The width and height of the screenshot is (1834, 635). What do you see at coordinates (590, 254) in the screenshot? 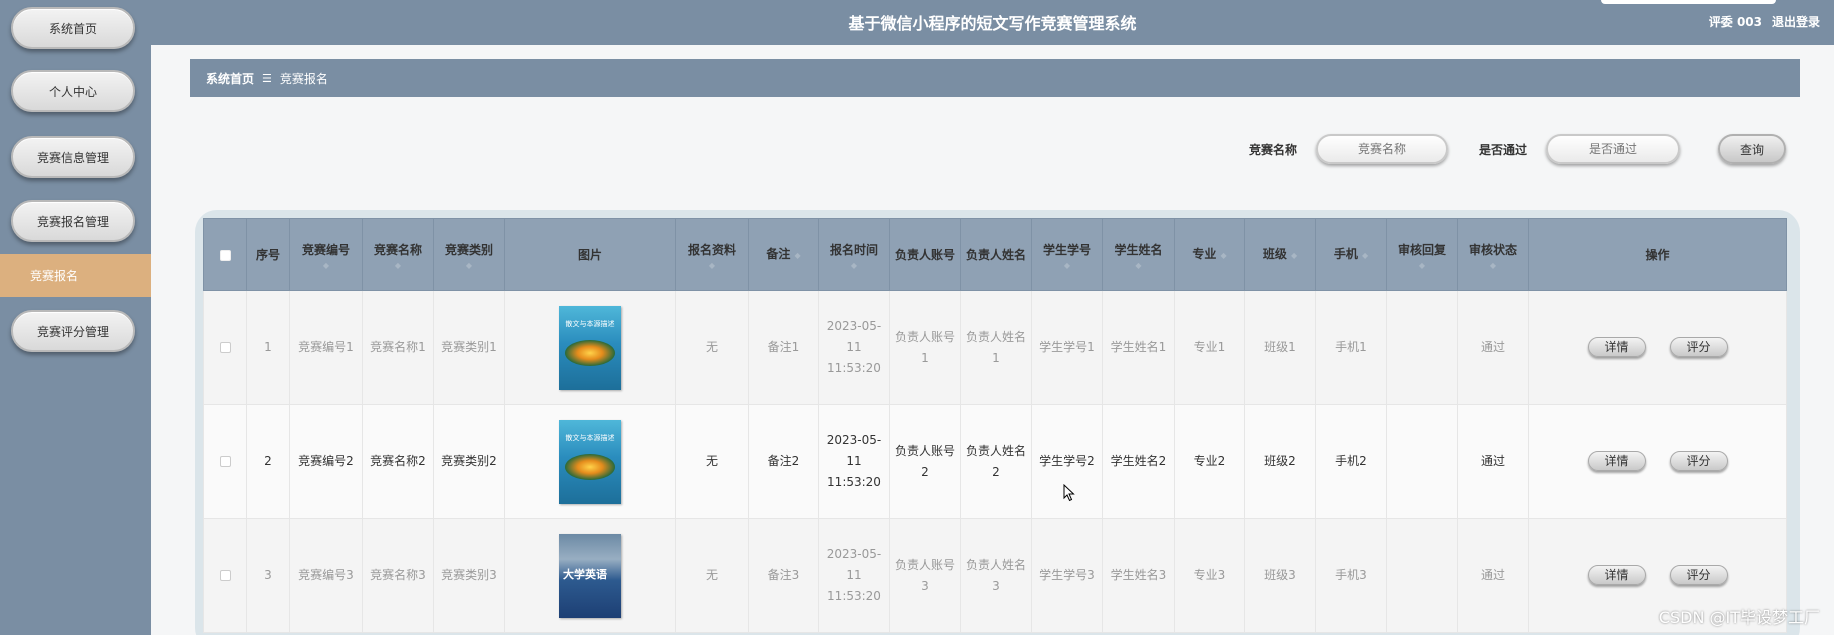
I see `col-header-image: 图片` at bounding box center [590, 254].